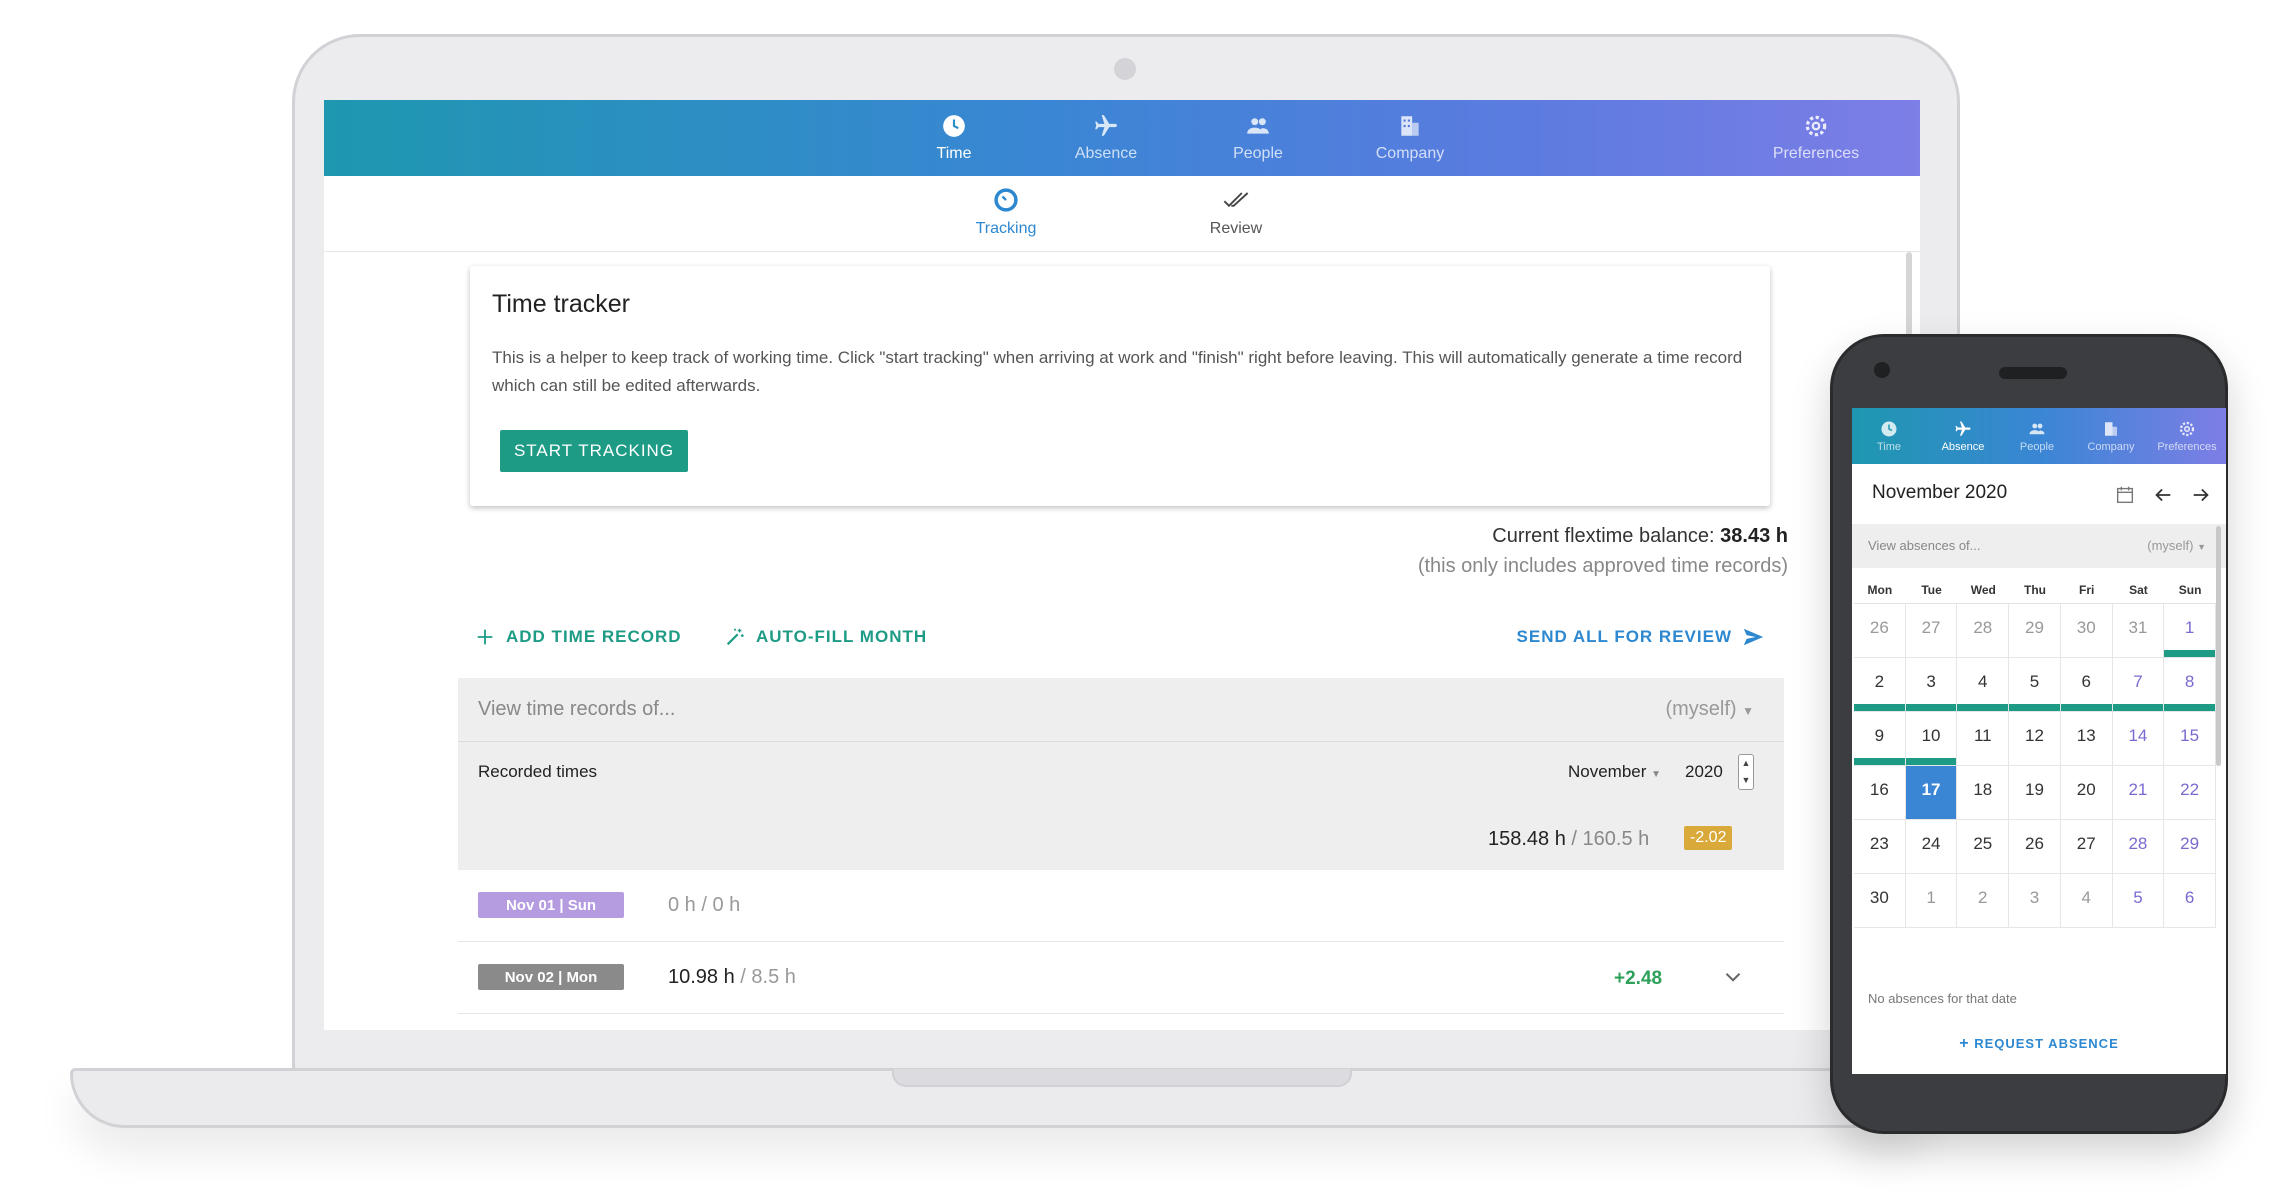  I want to click on calendar-day: 24, so click(1931, 847).